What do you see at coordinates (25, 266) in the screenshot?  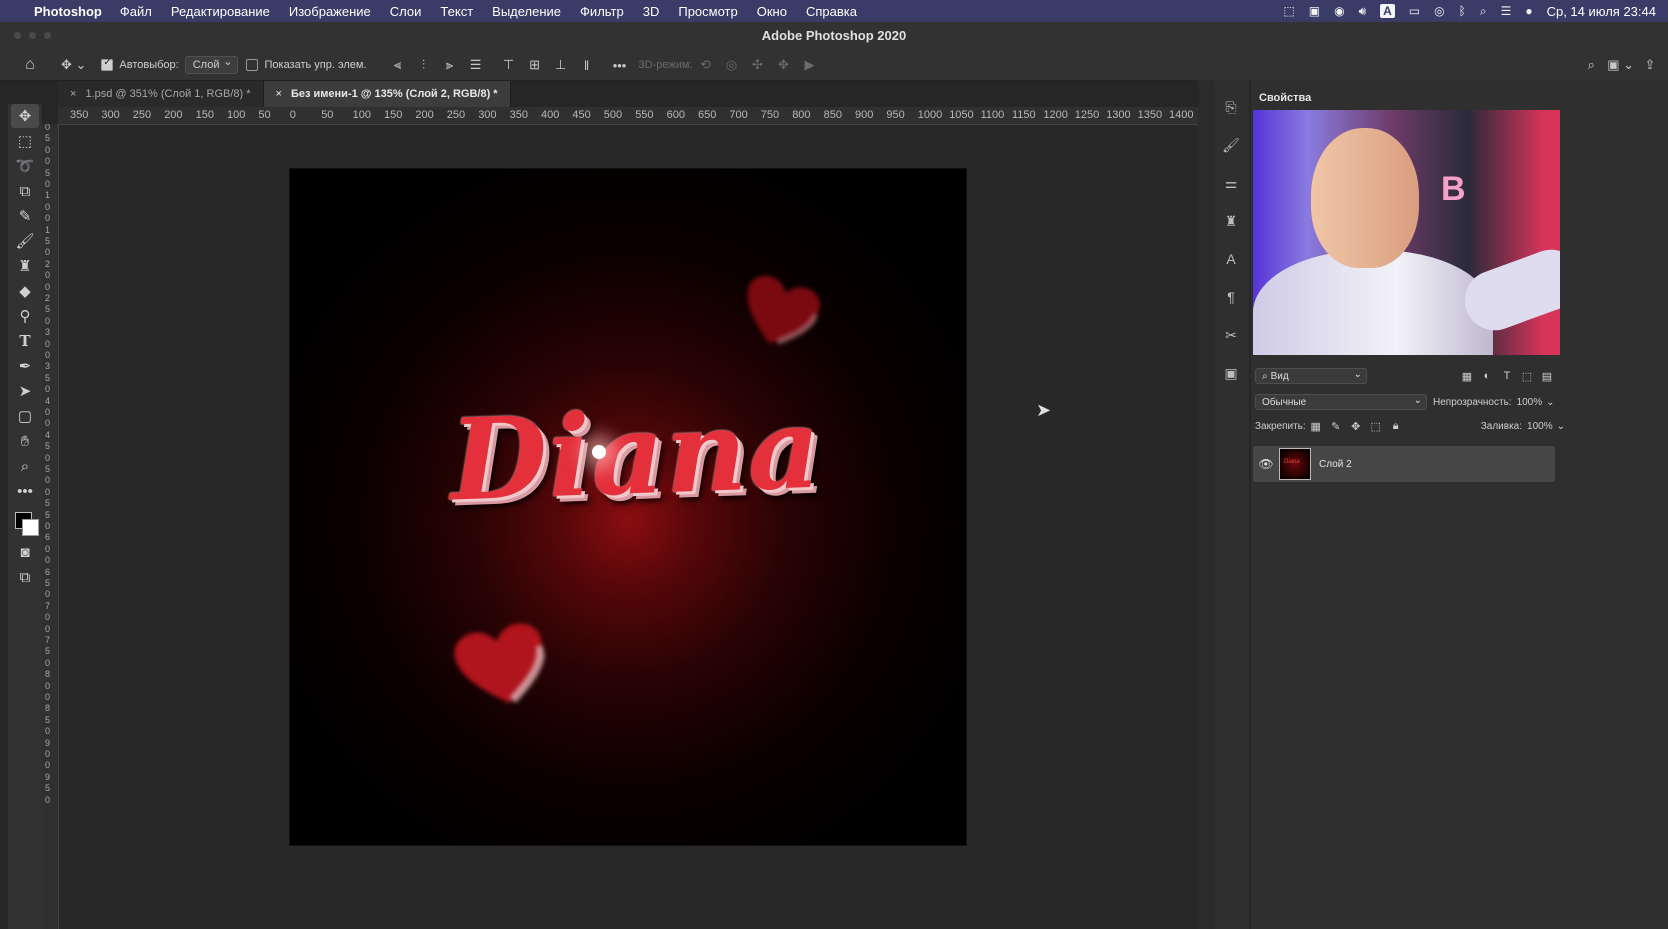 I see `stamp-tool-icon: ♜` at bounding box center [25, 266].